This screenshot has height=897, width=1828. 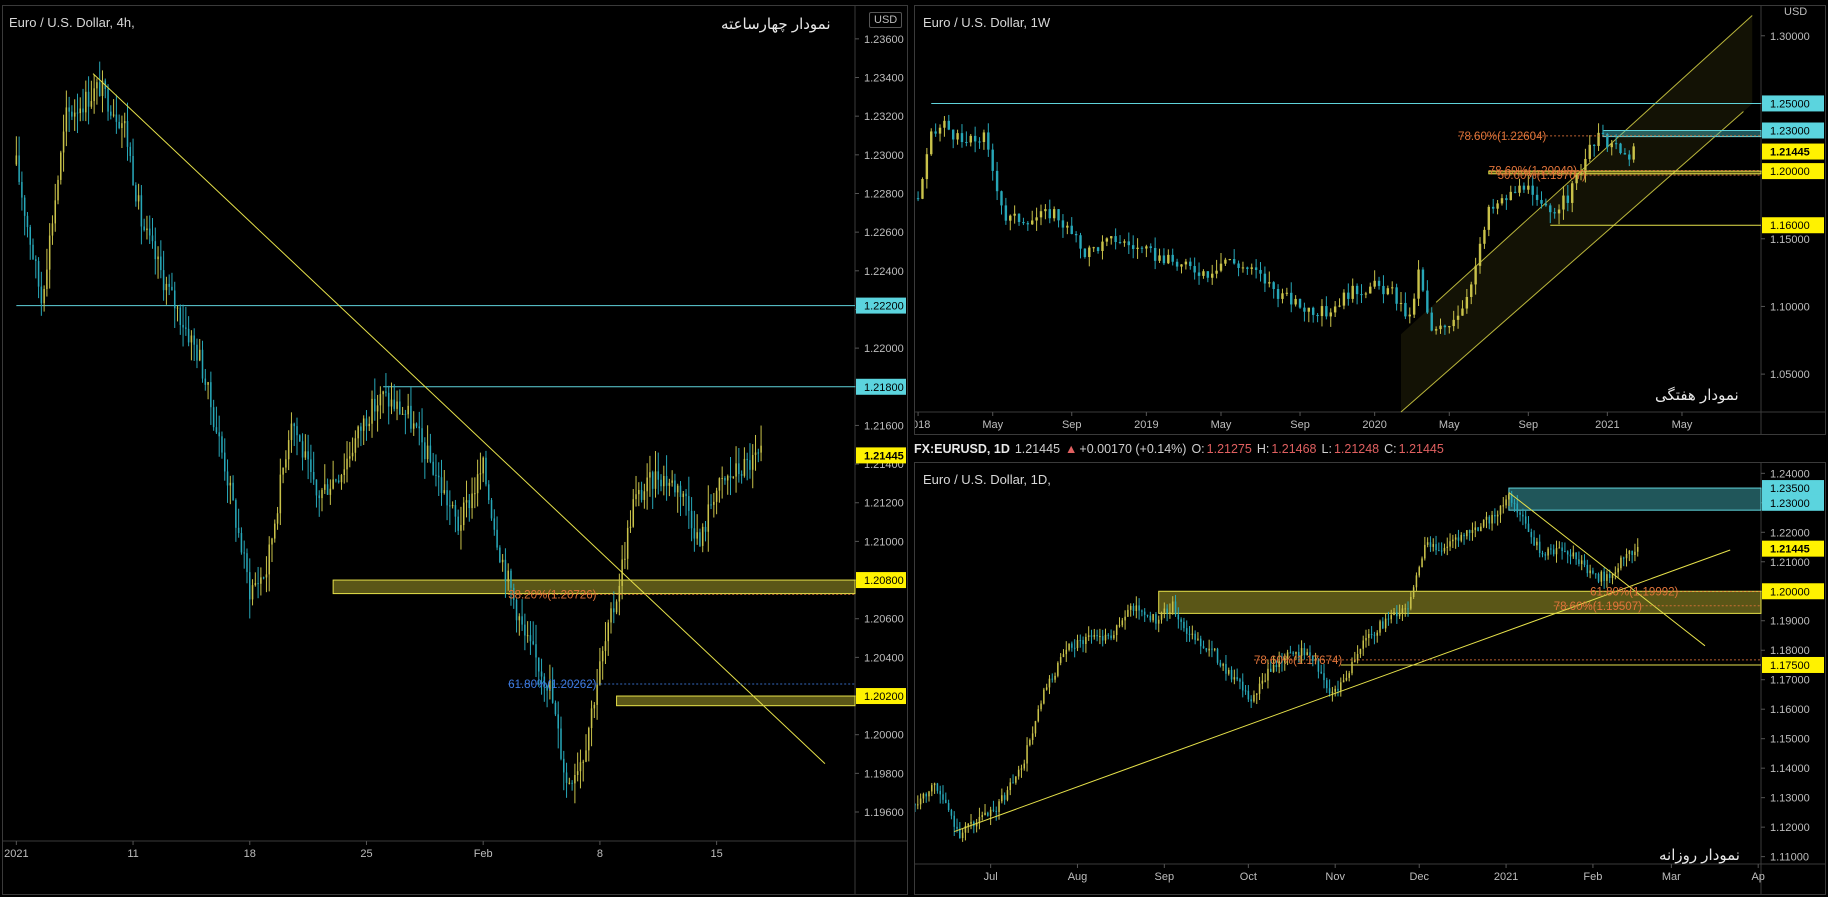 What do you see at coordinates (884, 620) in the screenshot?
I see `price-tick-label: 1.20600` at bounding box center [884, 620].